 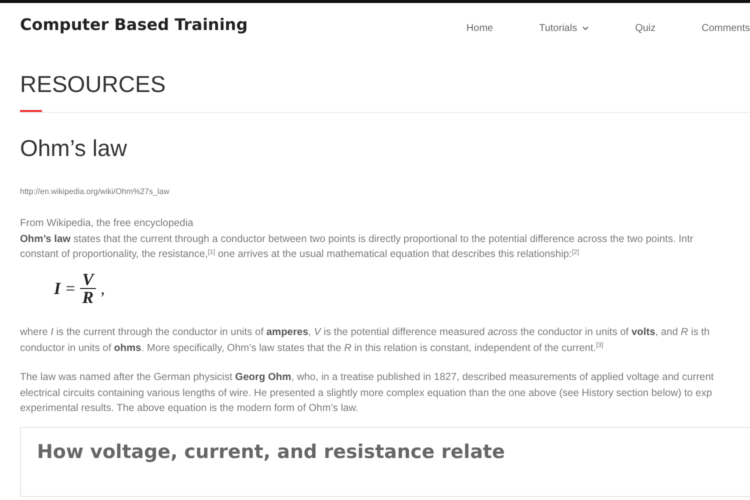 What do you see at coordinates (703, 28) in the screenshot?
I see `nav-link: Comments` at bounding box center [703, 28].